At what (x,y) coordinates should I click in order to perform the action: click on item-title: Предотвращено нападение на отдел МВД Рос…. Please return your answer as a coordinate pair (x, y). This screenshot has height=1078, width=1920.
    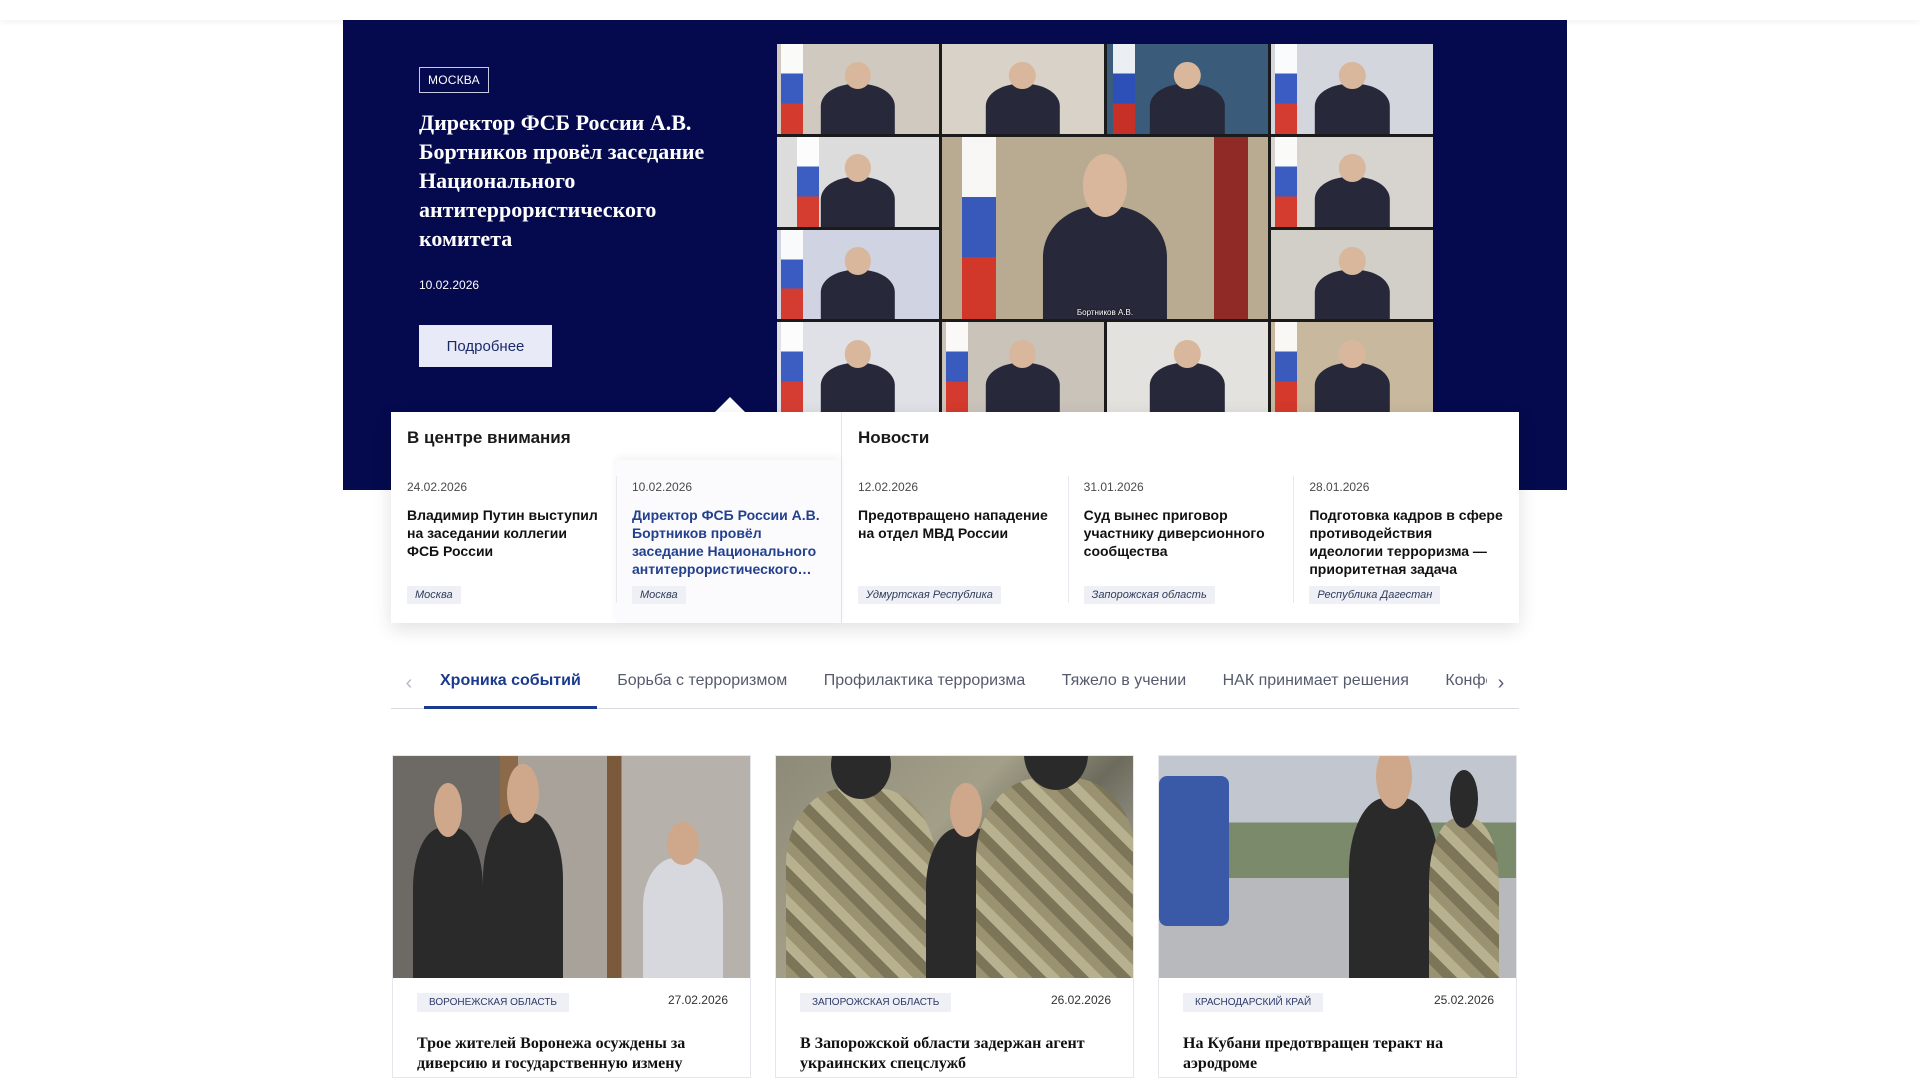
    Looking at the image, I should click on (955, 524).